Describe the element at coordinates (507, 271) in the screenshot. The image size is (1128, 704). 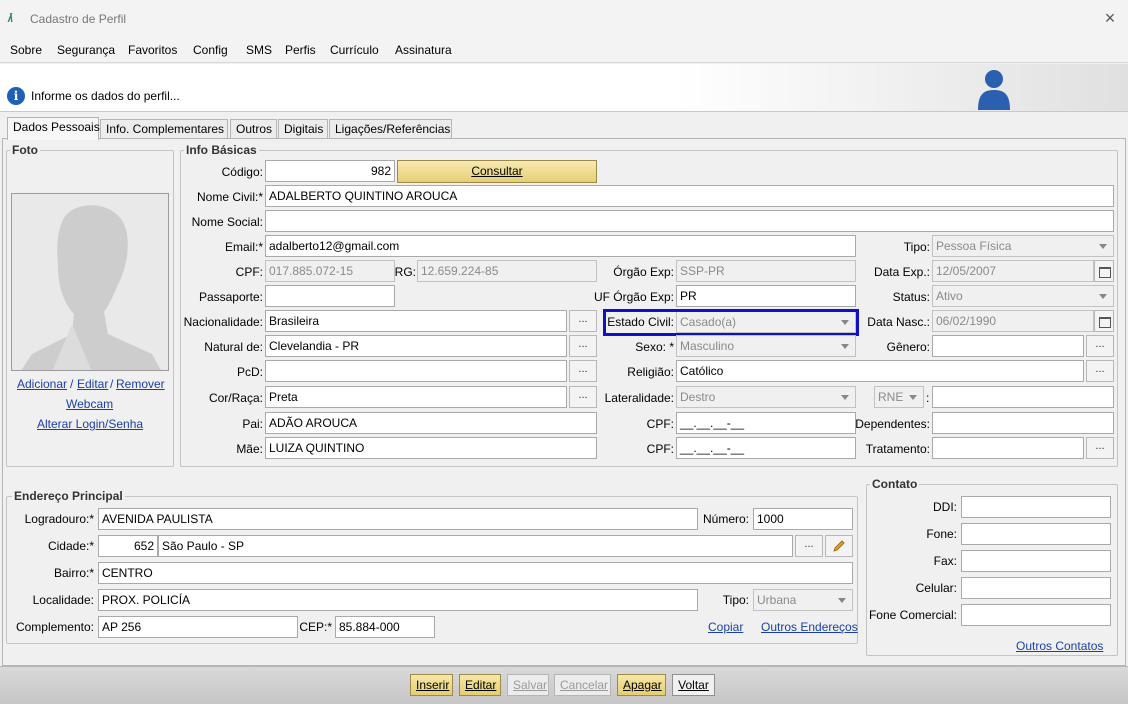
I see `rg-field: 12.659.224-85` at that location.